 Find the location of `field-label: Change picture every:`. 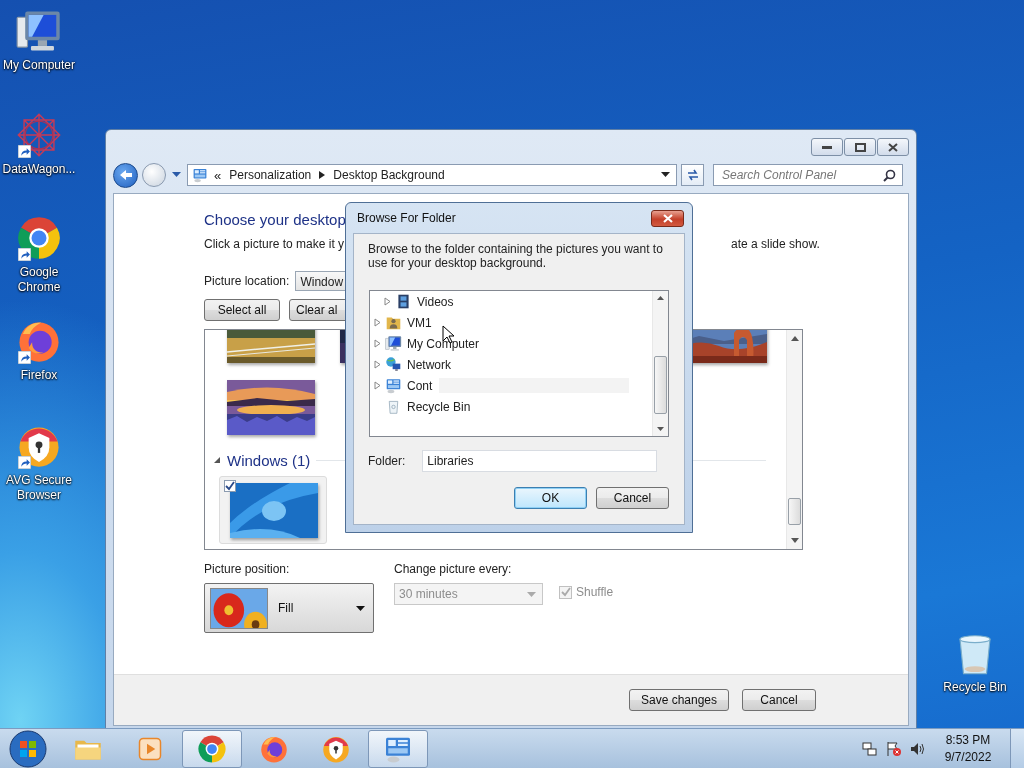

field-label: Change picture every: is located at coordinates (453, 569).